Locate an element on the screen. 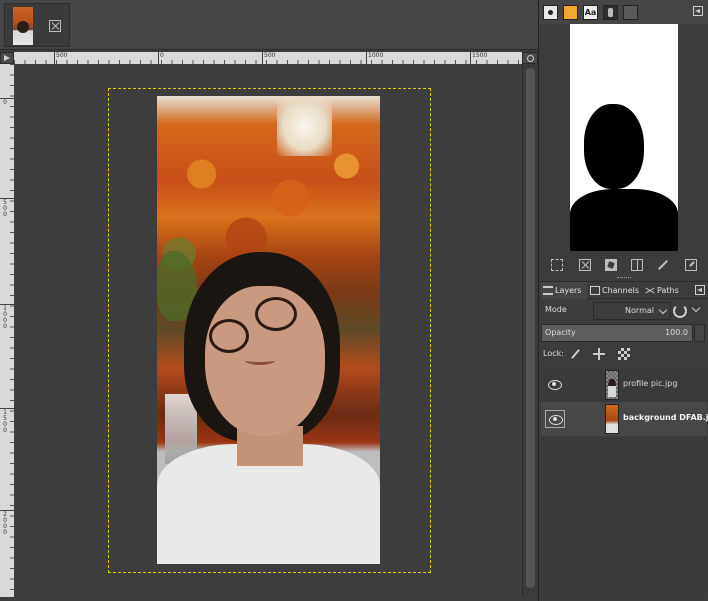 This screenshot has width=708, height=601. opacity-slider: Opacity 100.0 is located at coordinates (617, 333).